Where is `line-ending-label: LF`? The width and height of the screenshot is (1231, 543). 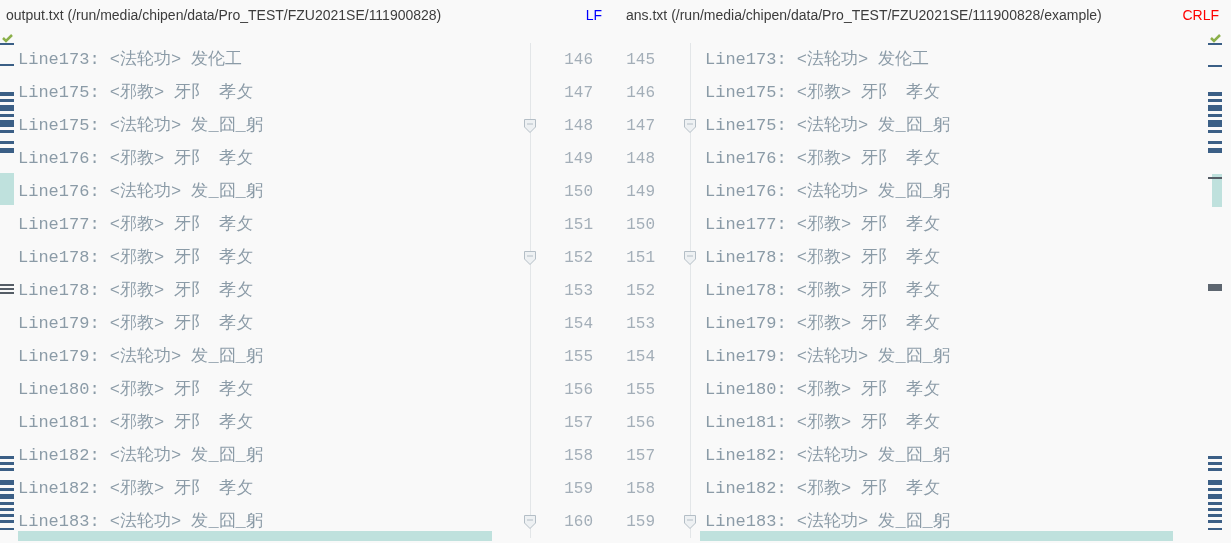 line-ending-label: LF is located at coordinates (593, 15).